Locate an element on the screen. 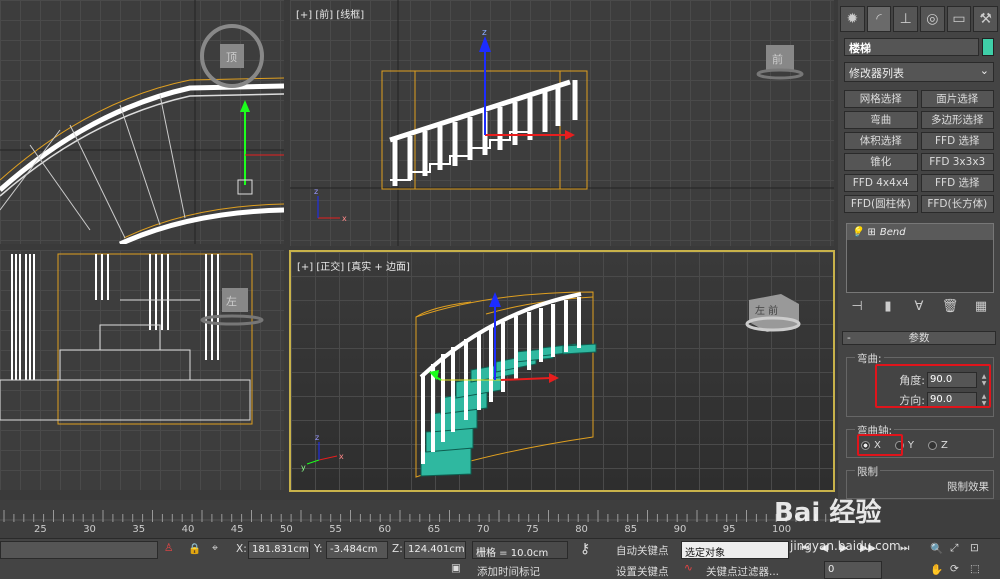  time-tick-label: 45 is located at coordinates (237, 529).